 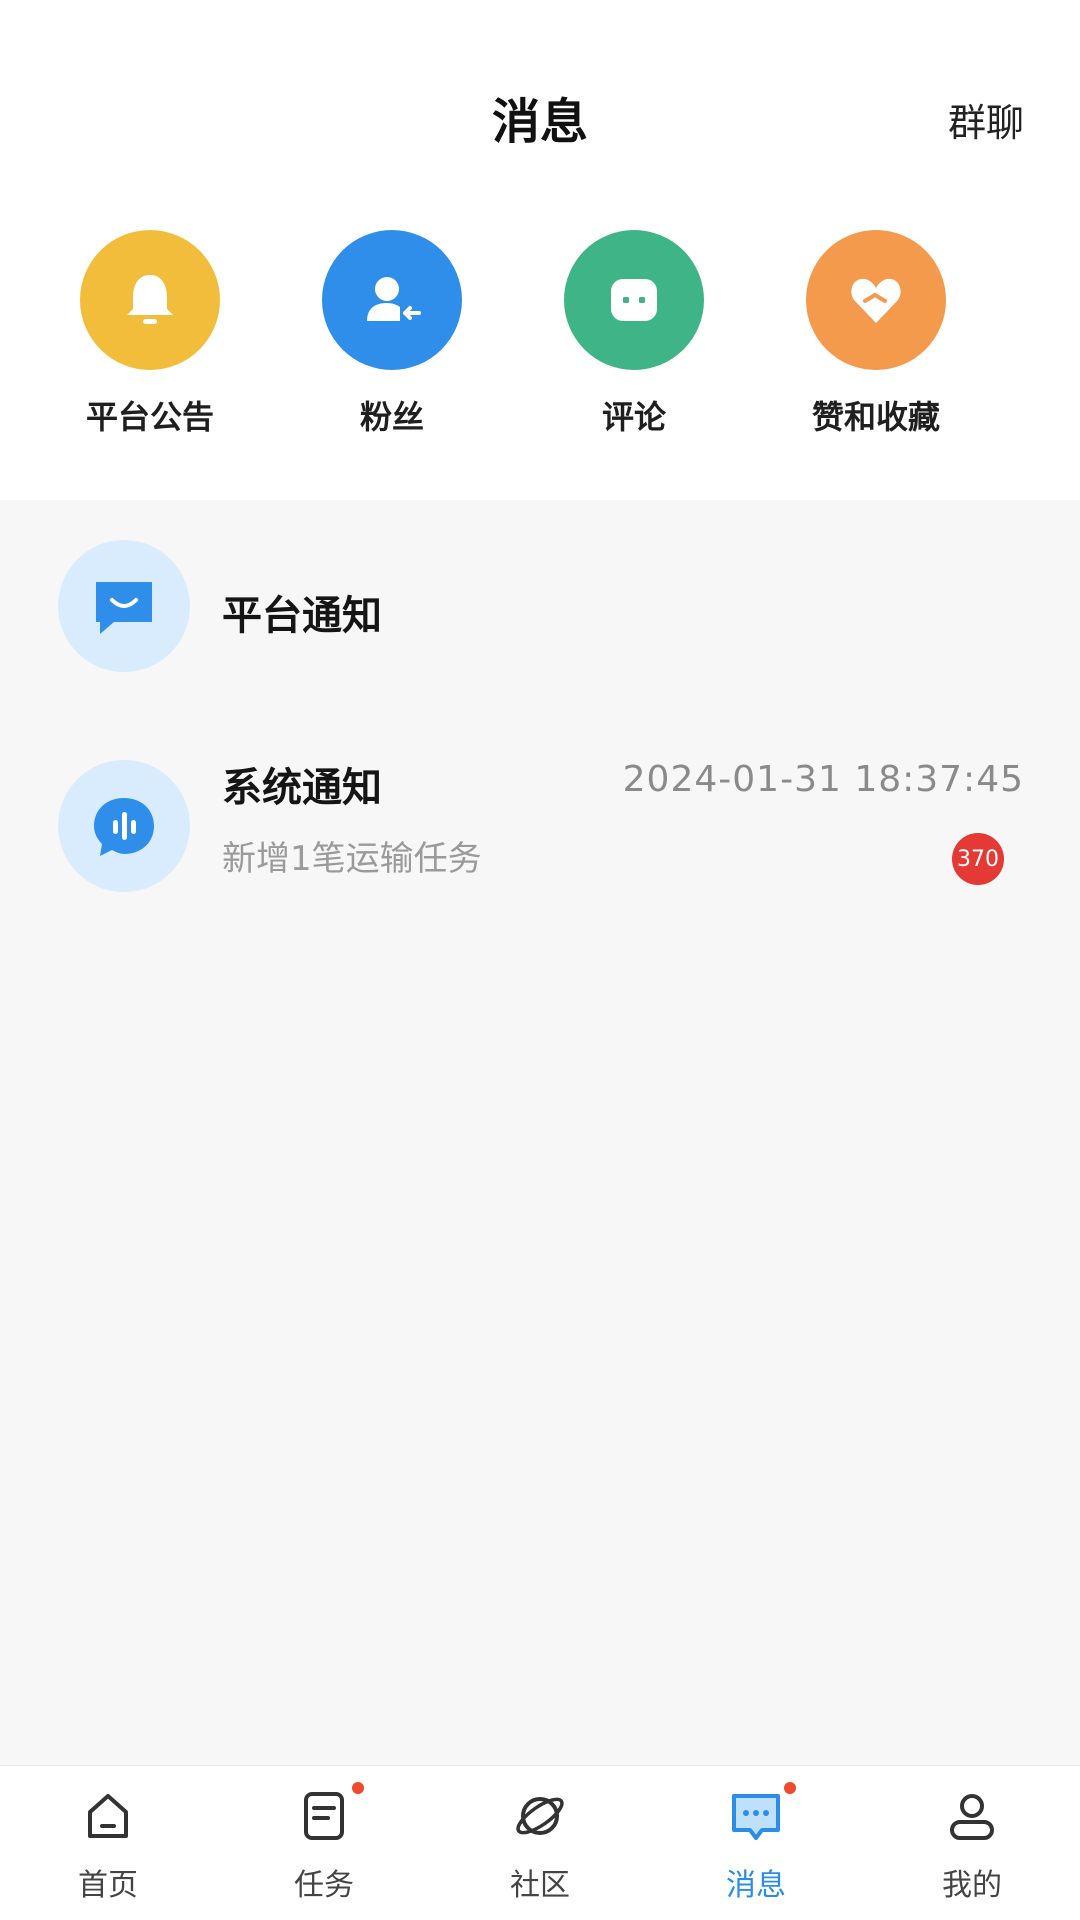 What do you see at coordinates (761, 1814) in the screenshot?
I see `message-icon` at bounding box center [761, 1814].